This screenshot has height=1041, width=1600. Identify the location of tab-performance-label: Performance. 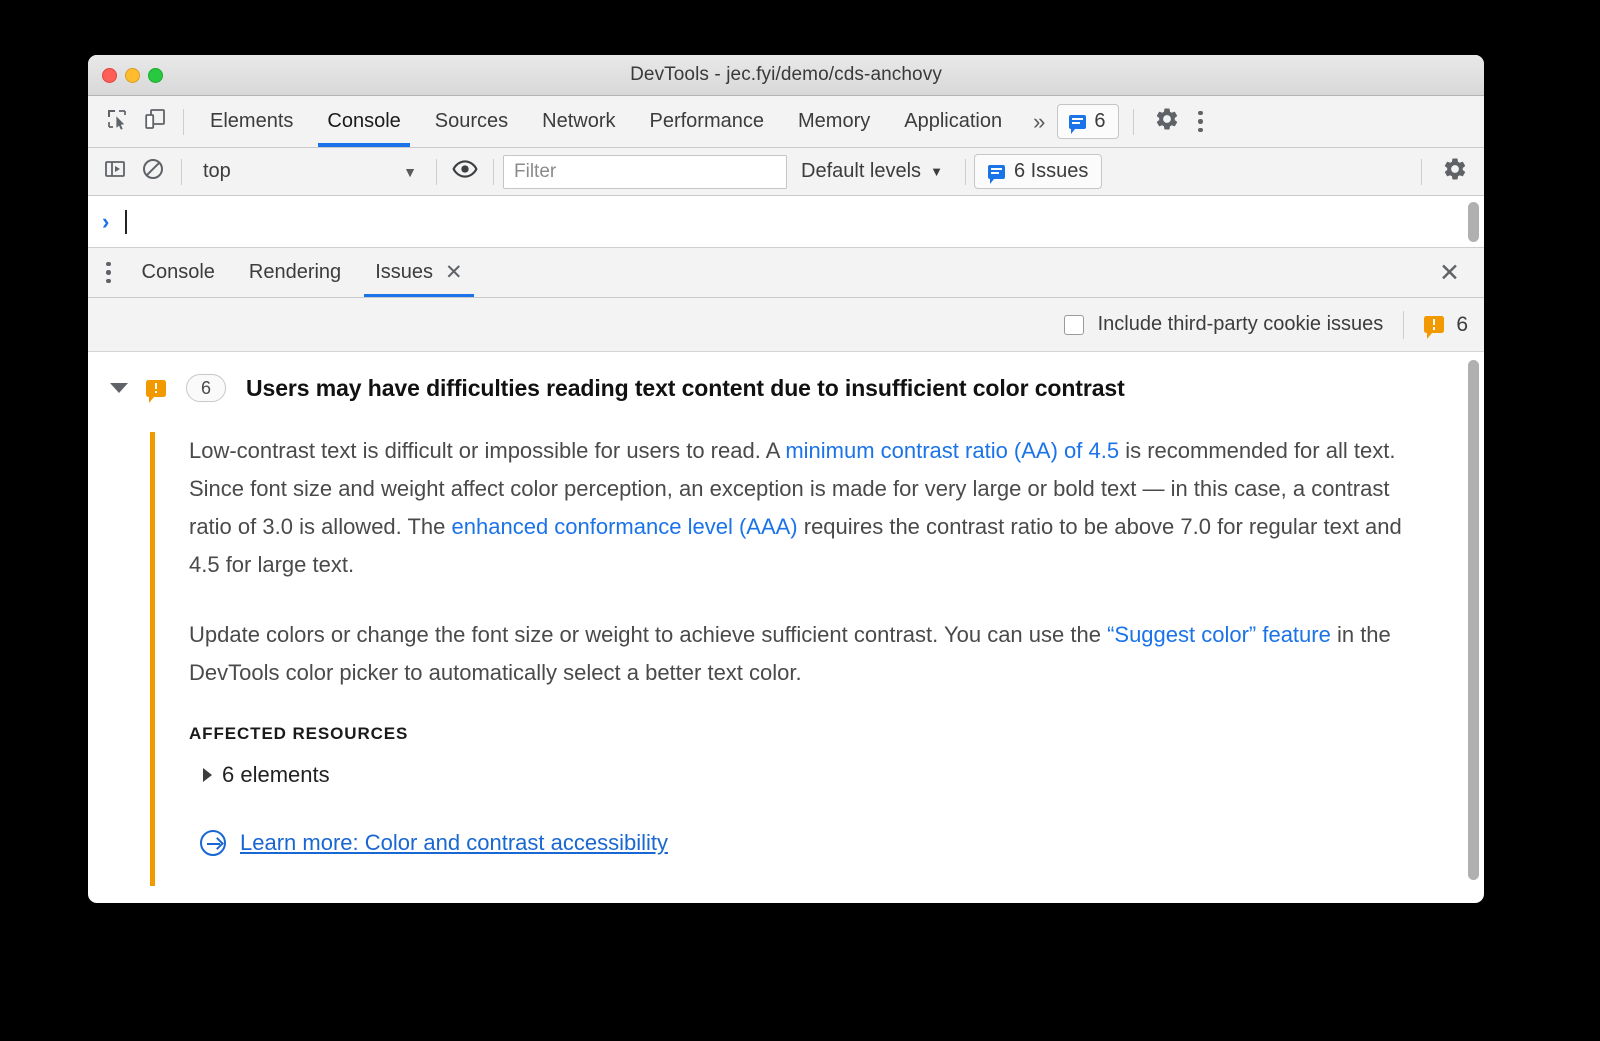
(707, 121).